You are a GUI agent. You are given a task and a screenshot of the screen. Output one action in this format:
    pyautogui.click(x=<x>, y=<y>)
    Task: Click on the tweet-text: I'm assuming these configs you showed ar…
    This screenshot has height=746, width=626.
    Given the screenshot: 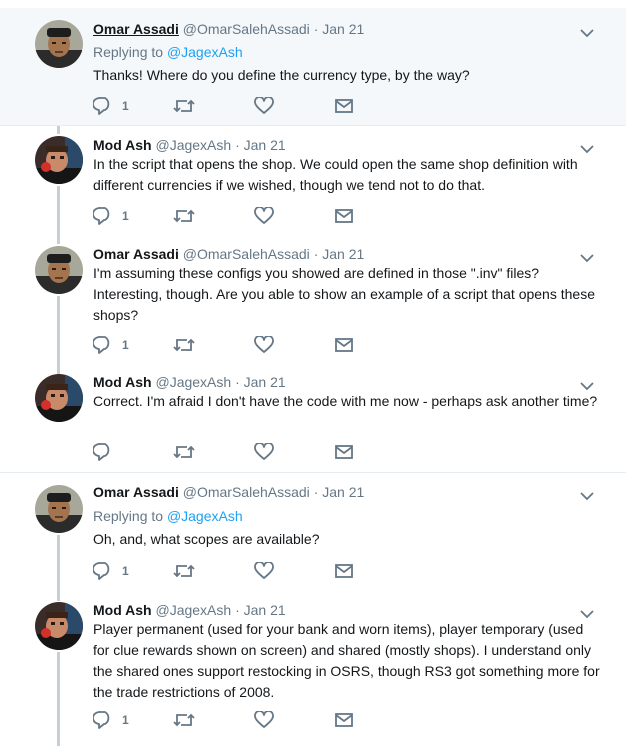 What is the action you would take?
    pyautogui.click(x=344, y=294)
    